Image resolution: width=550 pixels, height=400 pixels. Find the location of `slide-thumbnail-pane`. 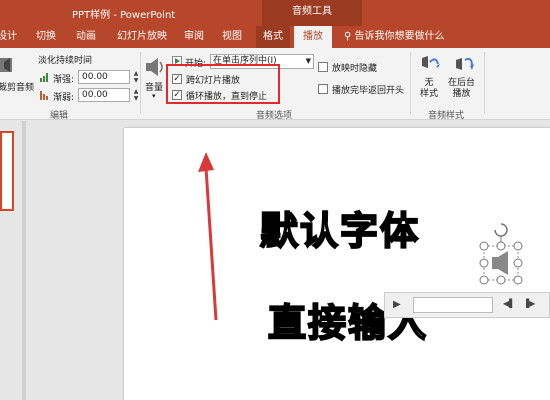

slide-thumbnail-pane is located at coordinates (11, 260).